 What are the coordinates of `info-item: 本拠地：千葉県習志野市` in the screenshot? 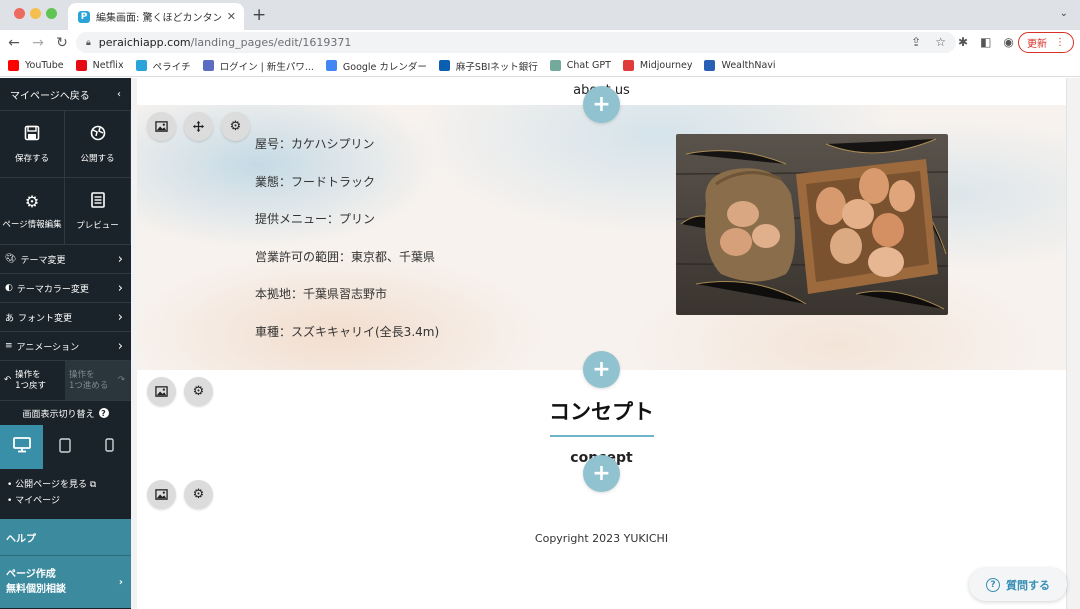 It's located at (321, 294).